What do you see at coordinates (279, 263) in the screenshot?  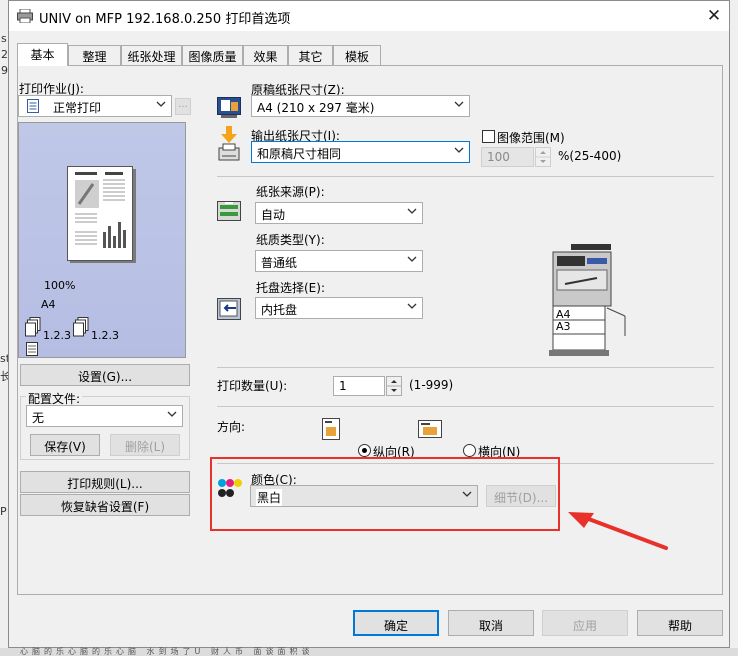 I see `paper-type-value: 普通纸` at bounding box center [279, 263].